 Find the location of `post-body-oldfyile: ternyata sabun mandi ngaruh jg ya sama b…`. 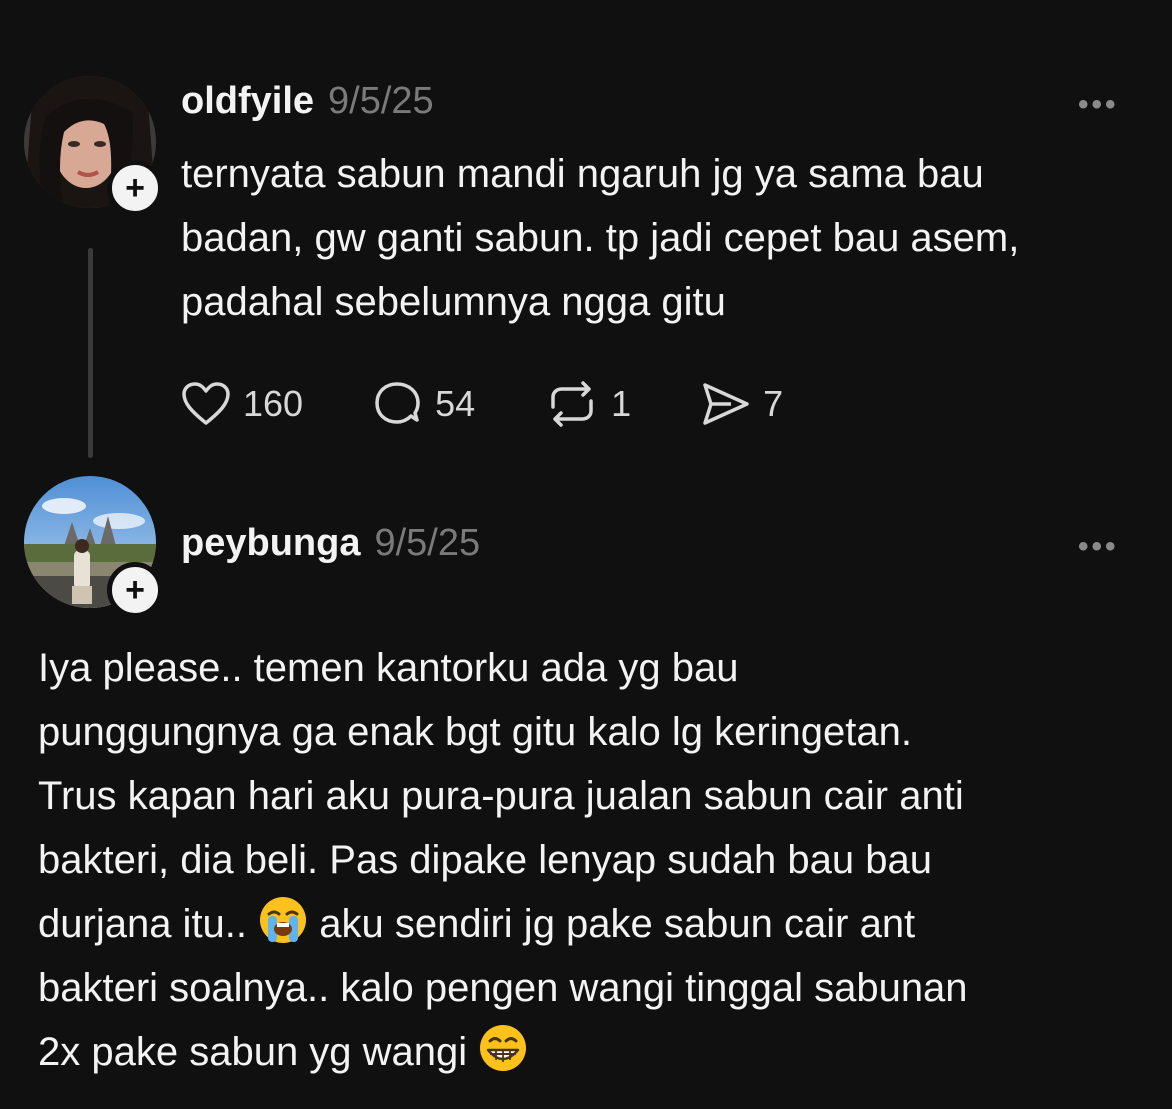

post-body-oldfyile: ternyata sabun mandi ngaruh jg ya sama b… is located at coordinates (661, 238).